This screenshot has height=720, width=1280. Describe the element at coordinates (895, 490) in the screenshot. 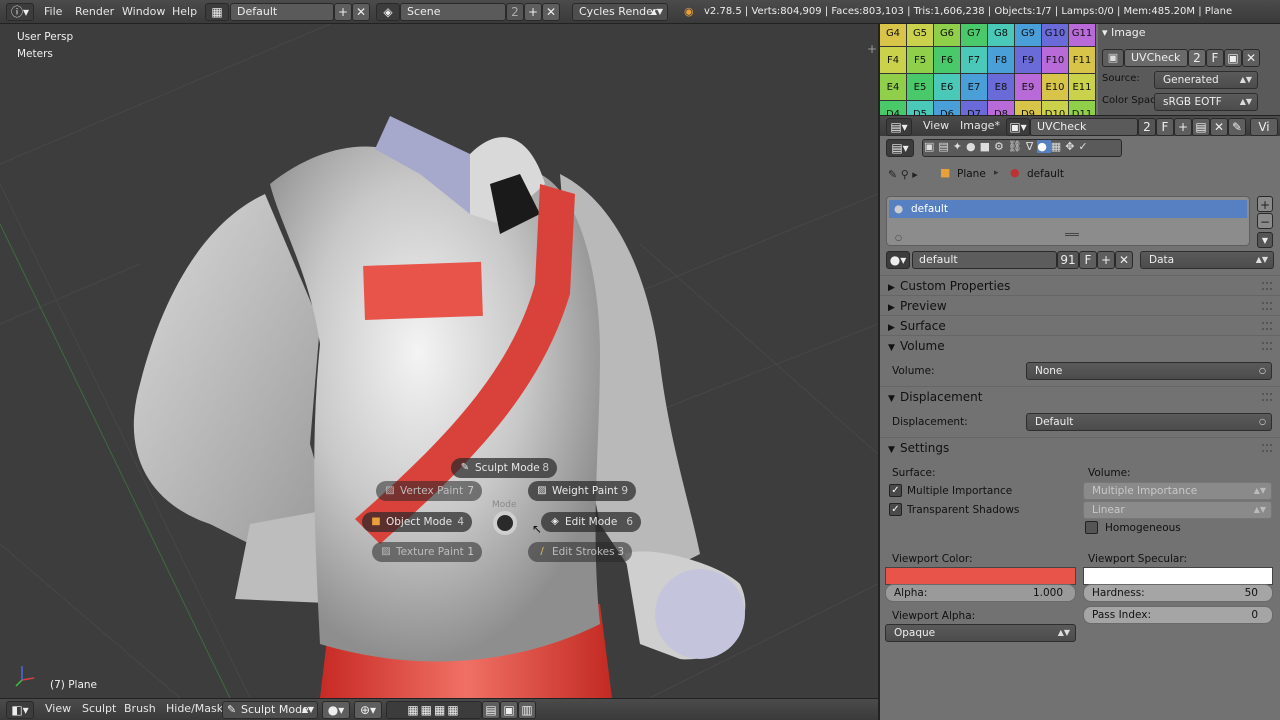

I see `multiple-importance-checkbox: ✓` at that location.